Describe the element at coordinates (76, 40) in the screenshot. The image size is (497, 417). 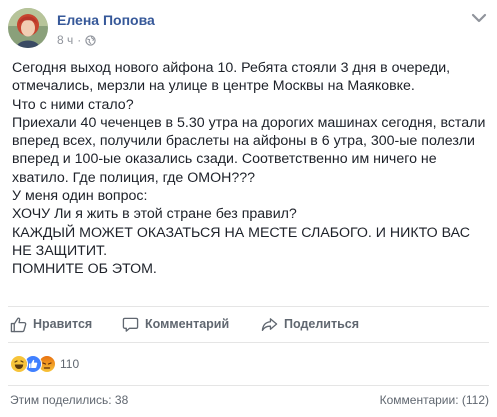
I see `post-meta: 8 ч ·` at that location.